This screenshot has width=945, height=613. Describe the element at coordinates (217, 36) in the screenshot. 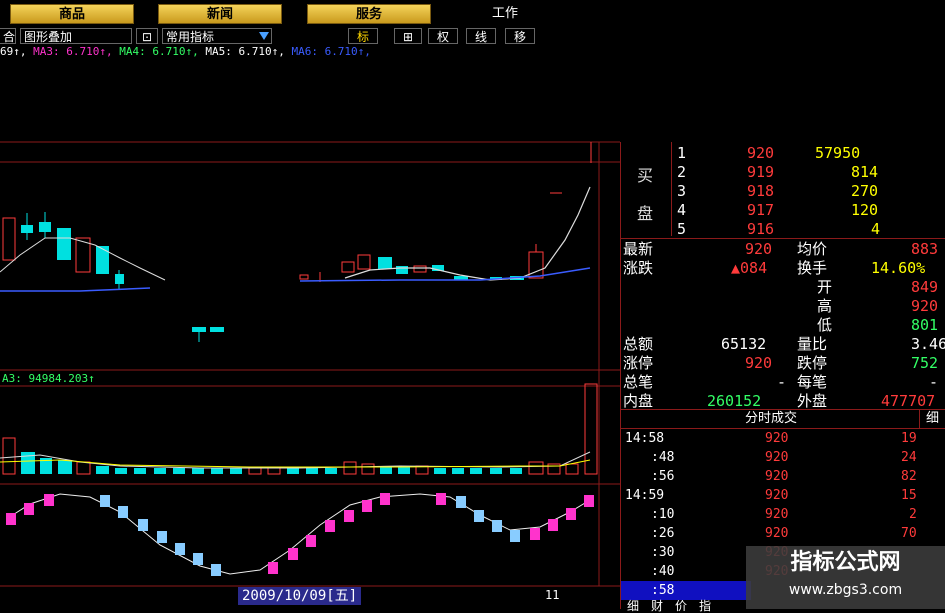

I see `indicator-select: 常用指标` at that location.